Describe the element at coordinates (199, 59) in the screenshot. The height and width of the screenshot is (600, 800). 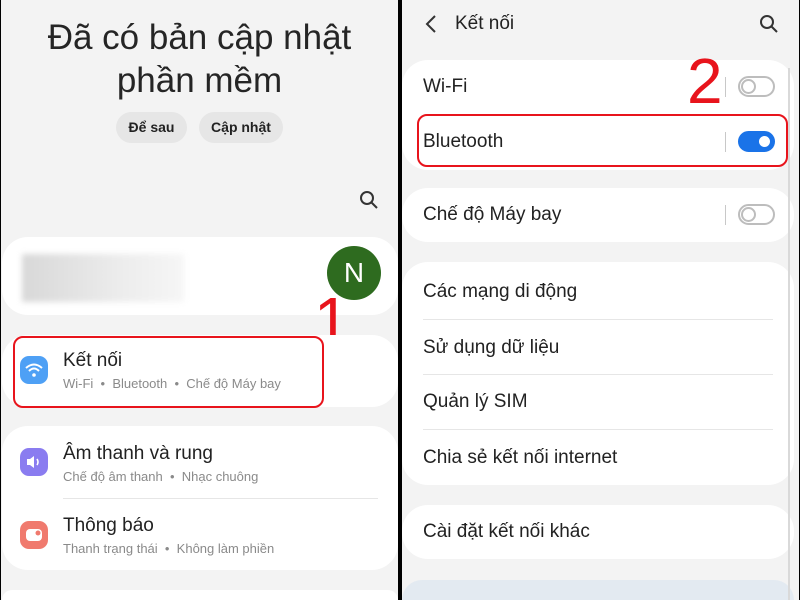
I see `update-title: Đã có bản cập nhật phần mềm` at that location.